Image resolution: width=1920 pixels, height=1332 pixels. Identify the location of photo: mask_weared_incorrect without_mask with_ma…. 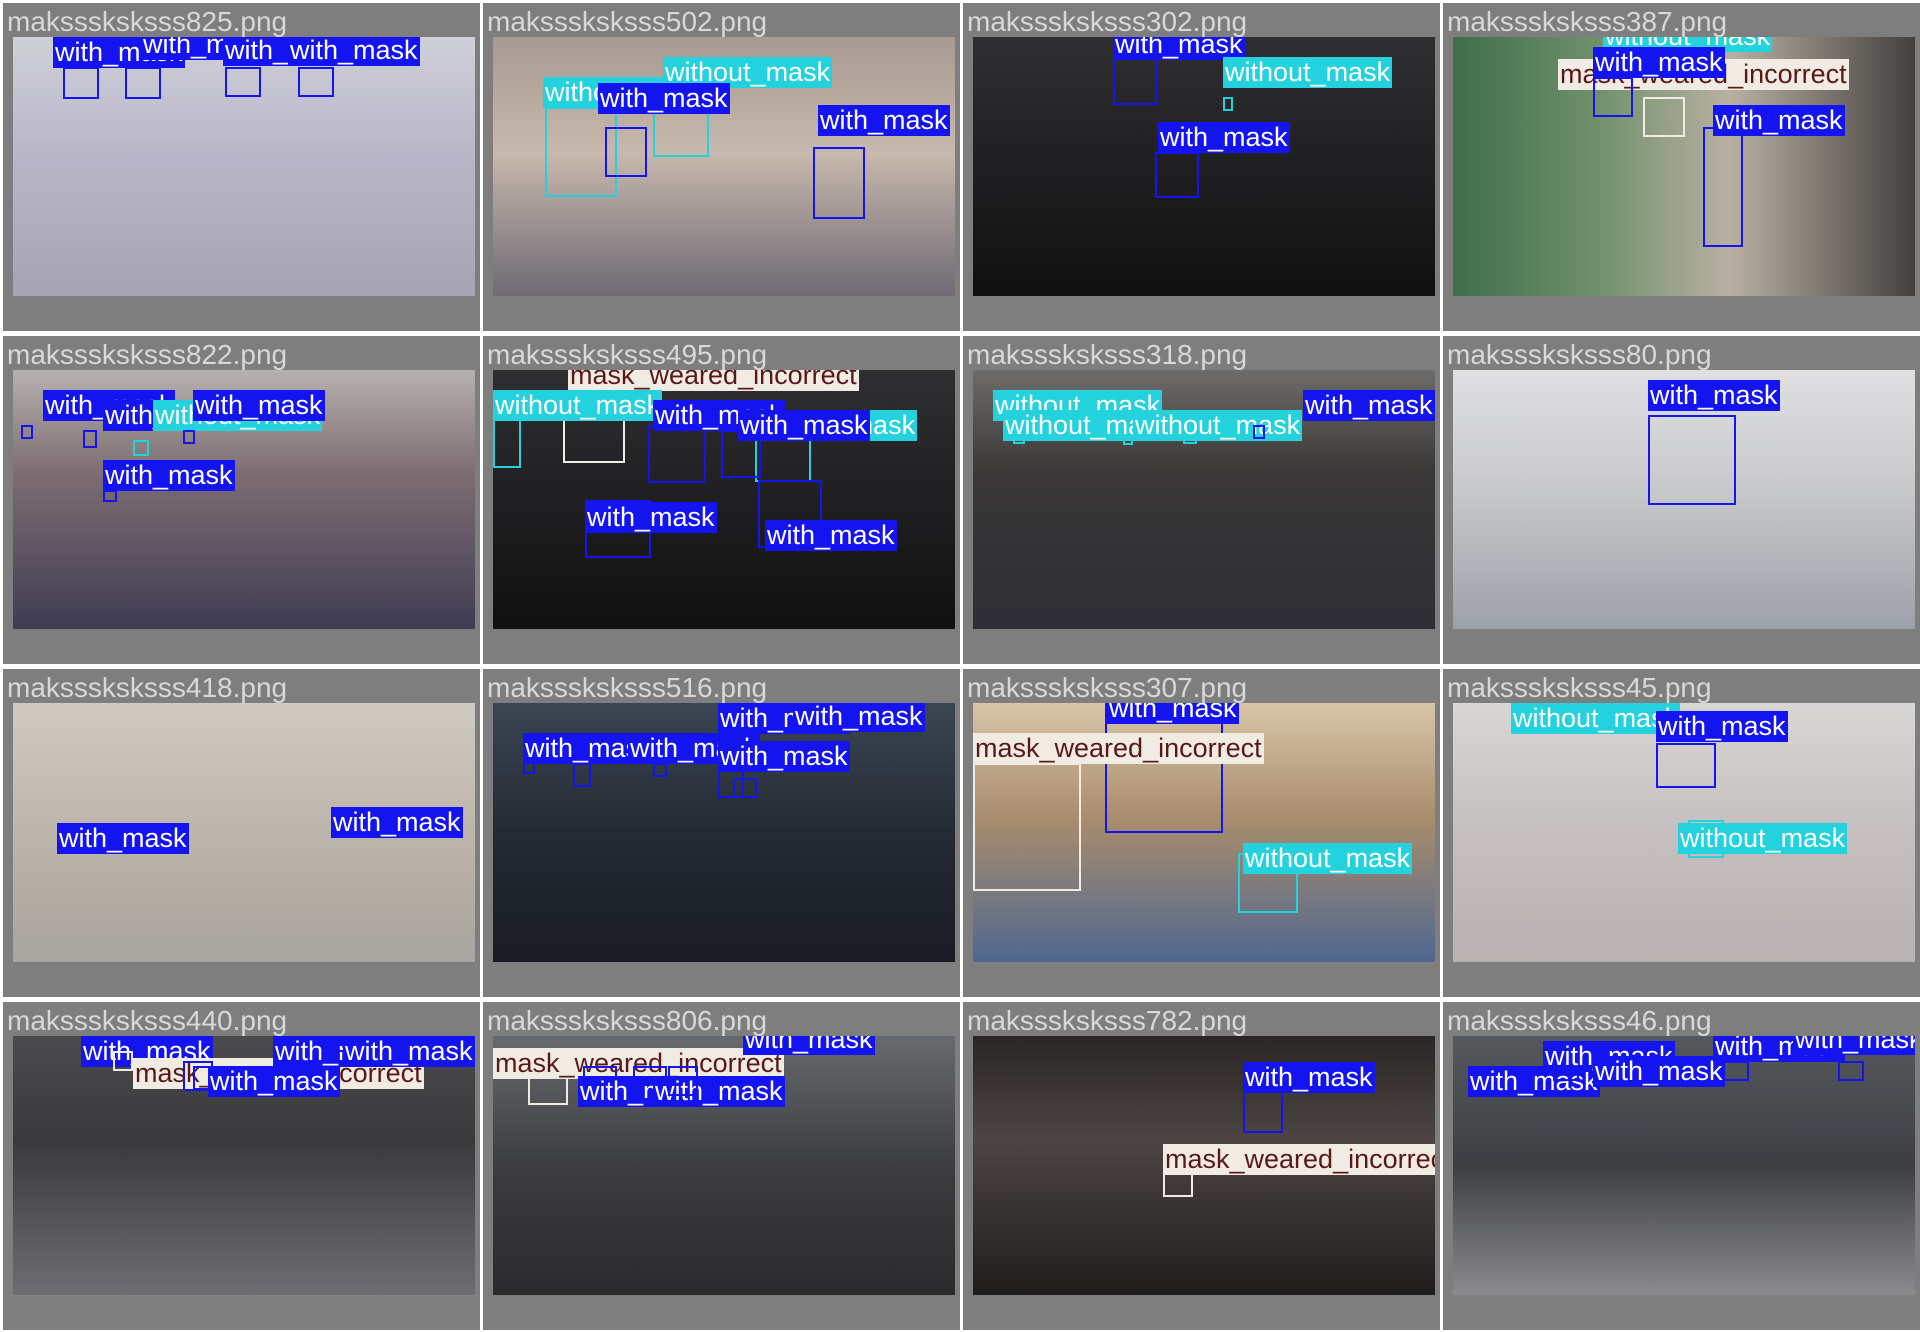
(724, 499).